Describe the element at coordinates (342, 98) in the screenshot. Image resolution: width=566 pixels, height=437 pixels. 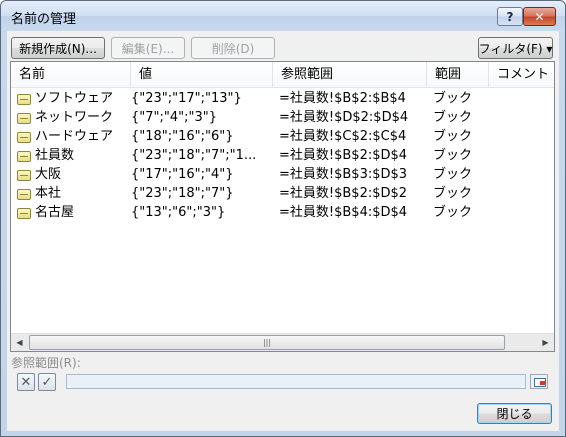
I see `row-refers-to: =社員数!$B$2:$B$4` at that location.